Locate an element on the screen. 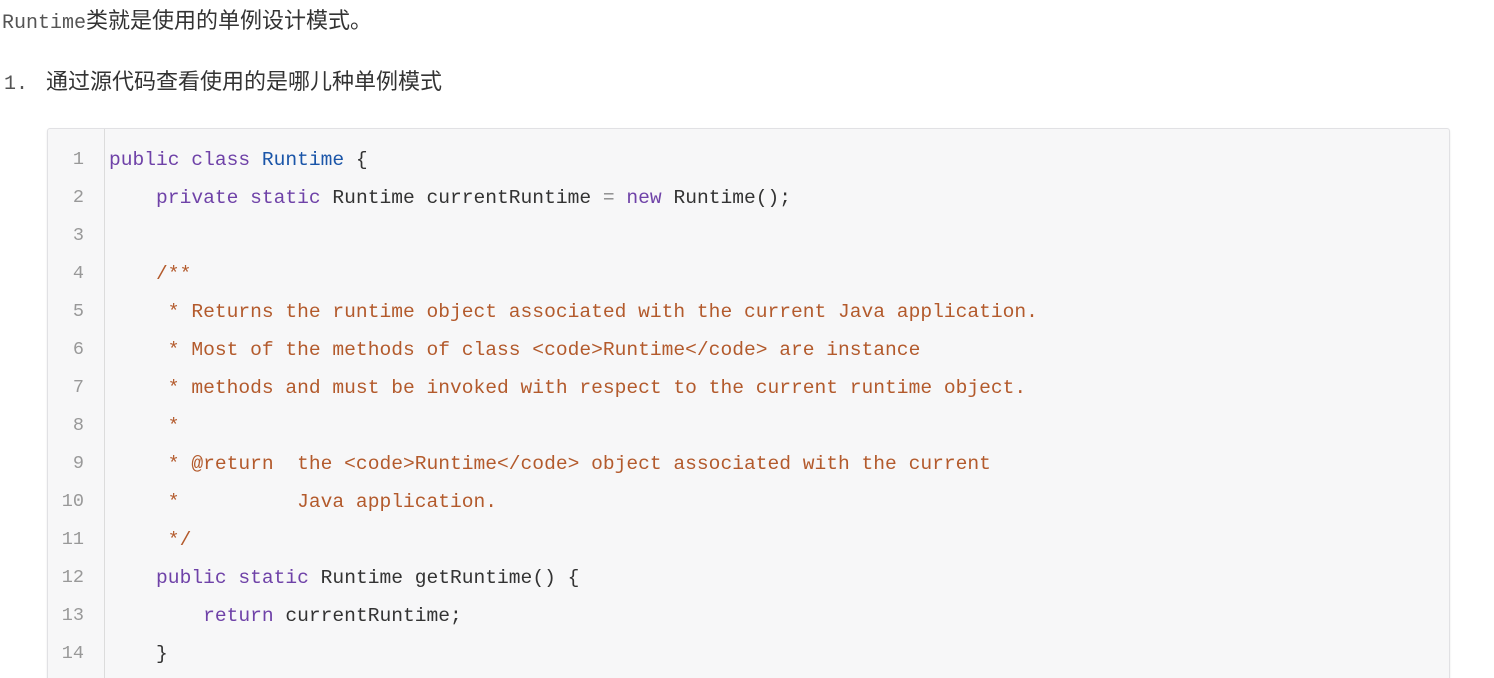  code-line: public class Runtime { is located at coordinates (238, 160).